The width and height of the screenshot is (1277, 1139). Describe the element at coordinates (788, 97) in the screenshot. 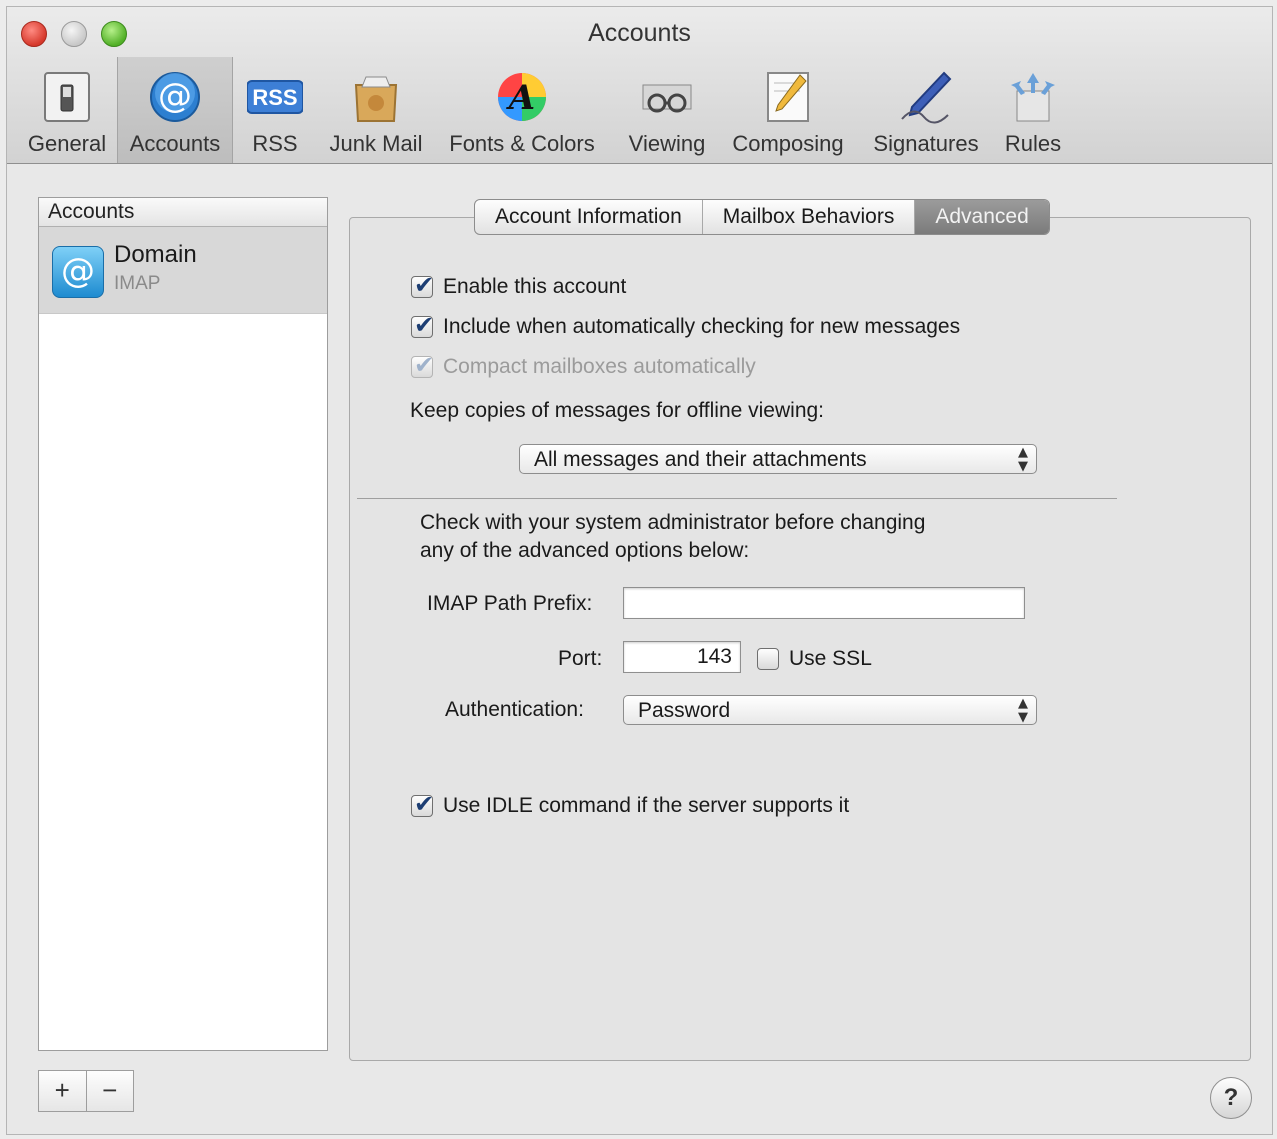

I see `composing-pencil-icon` at that location.